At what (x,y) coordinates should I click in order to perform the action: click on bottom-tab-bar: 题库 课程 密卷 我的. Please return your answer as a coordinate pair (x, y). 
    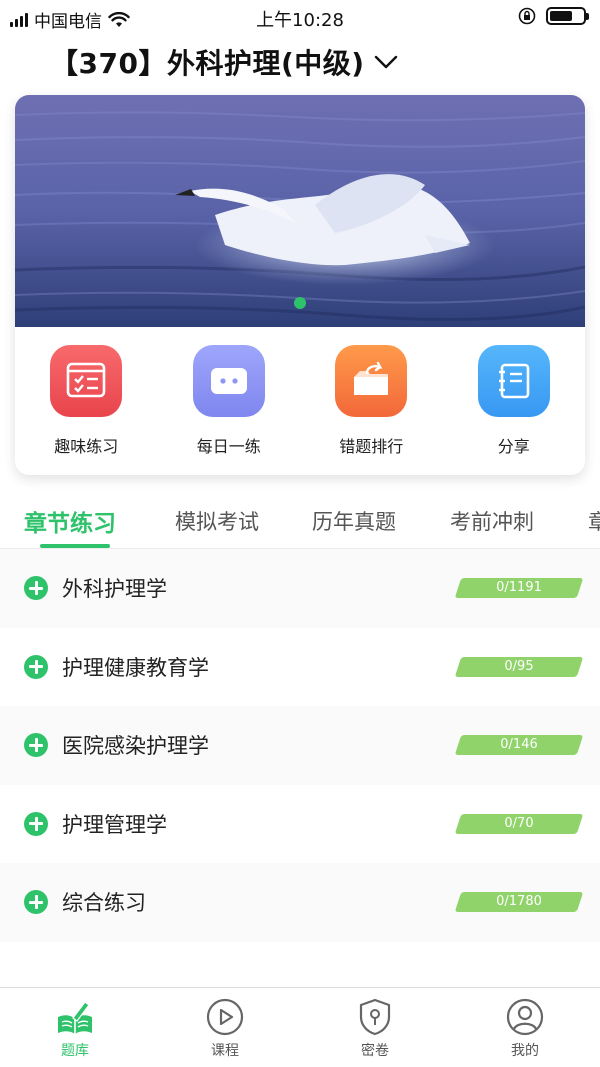
    Looking at the image, I should click on (300, 1027).